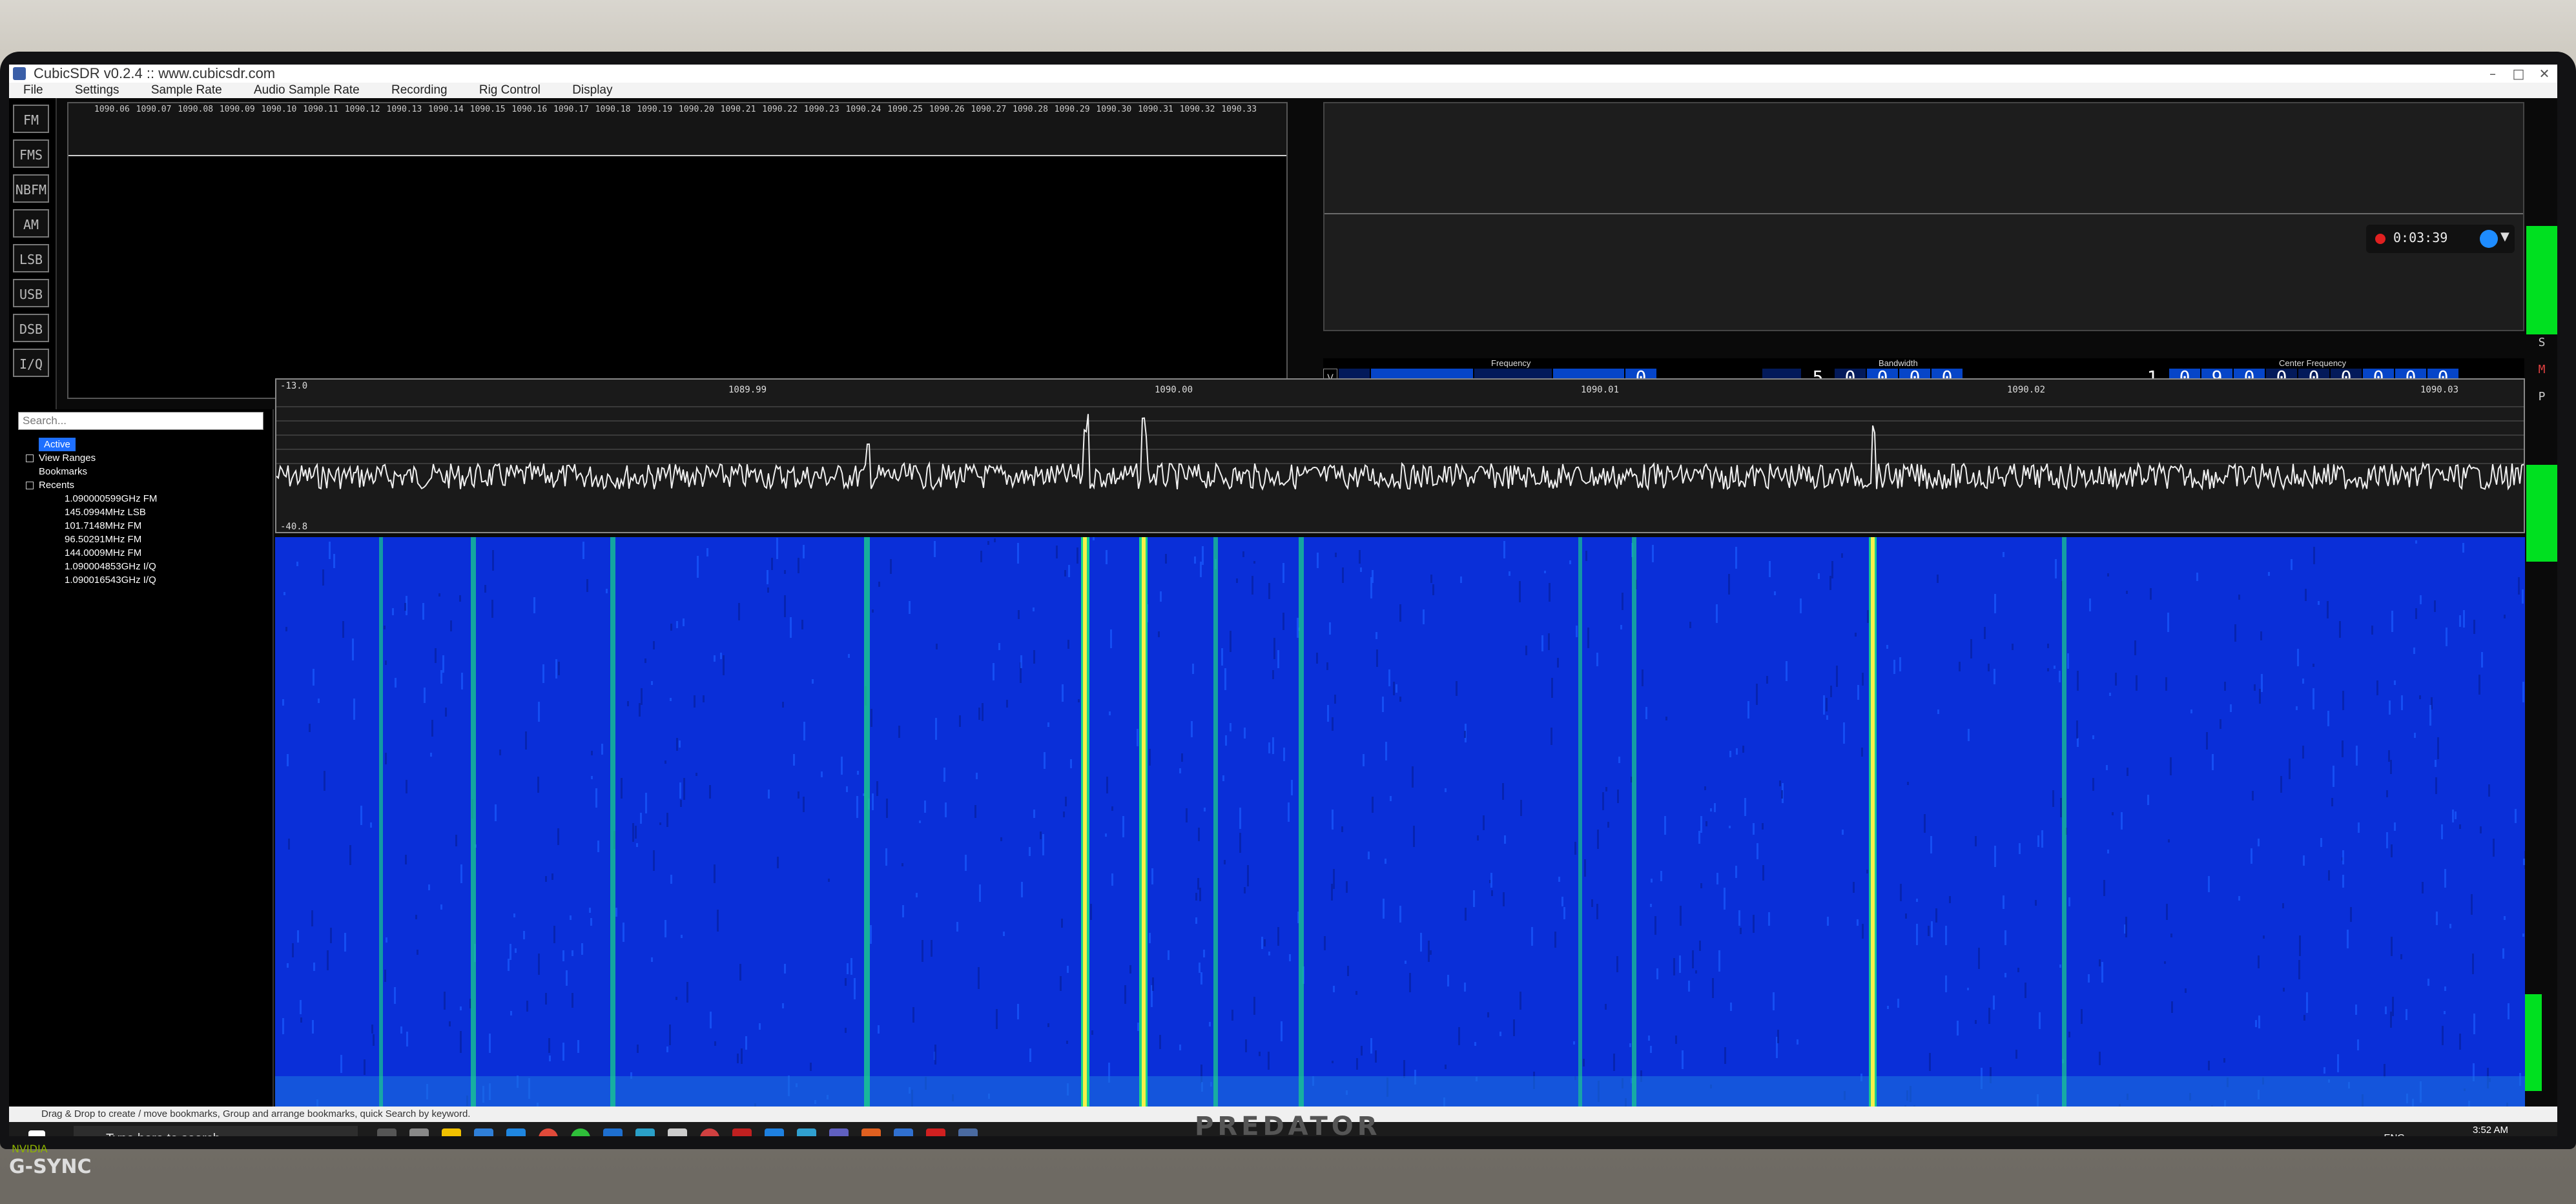  Describe the element at coordinates (510, 90) in the screenshot. I see `menu-rig-control: Rig Control` at that location.